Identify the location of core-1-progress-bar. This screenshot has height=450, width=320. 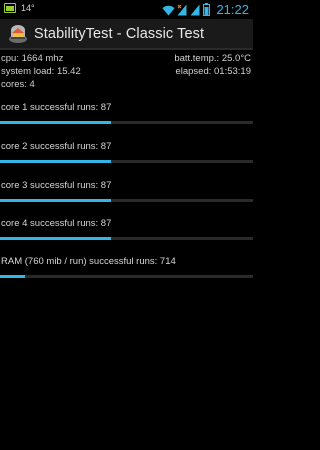
(126, 122).